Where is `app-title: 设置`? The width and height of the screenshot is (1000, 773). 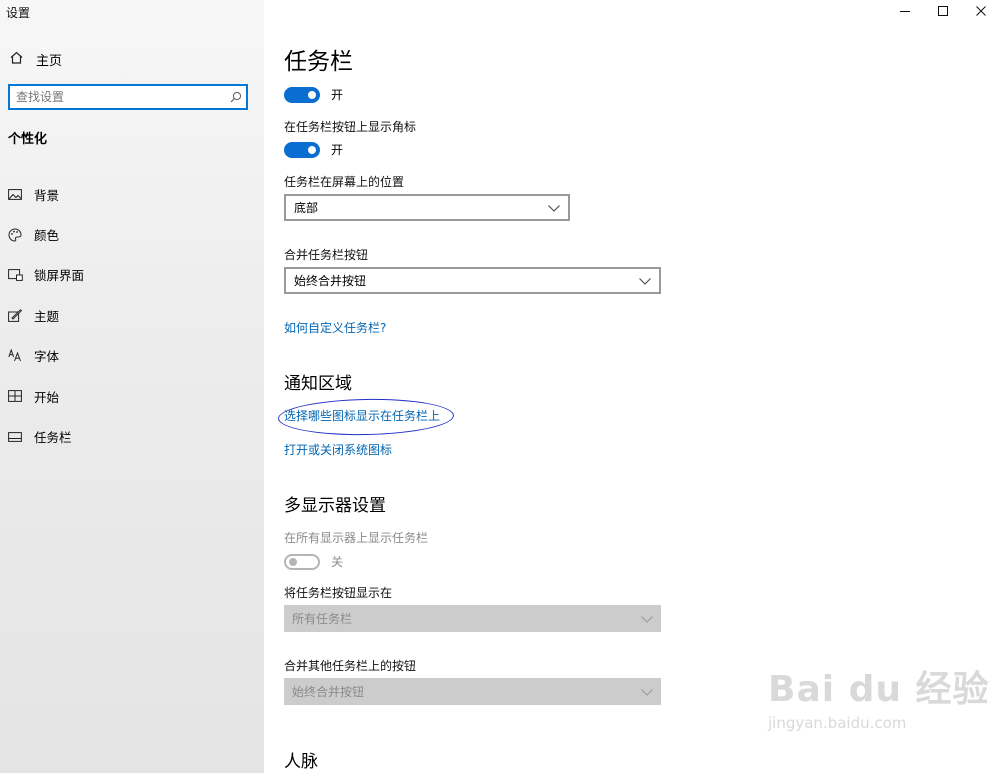
app-title: 设置 is located at coordinates (18, 13).